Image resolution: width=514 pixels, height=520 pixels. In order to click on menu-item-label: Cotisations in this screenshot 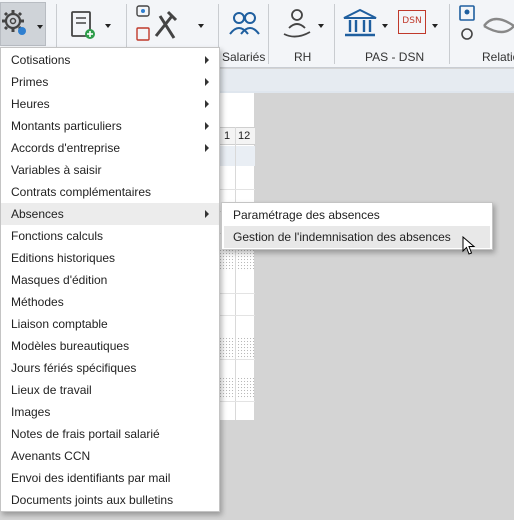, I will do `click(41, 60)`.